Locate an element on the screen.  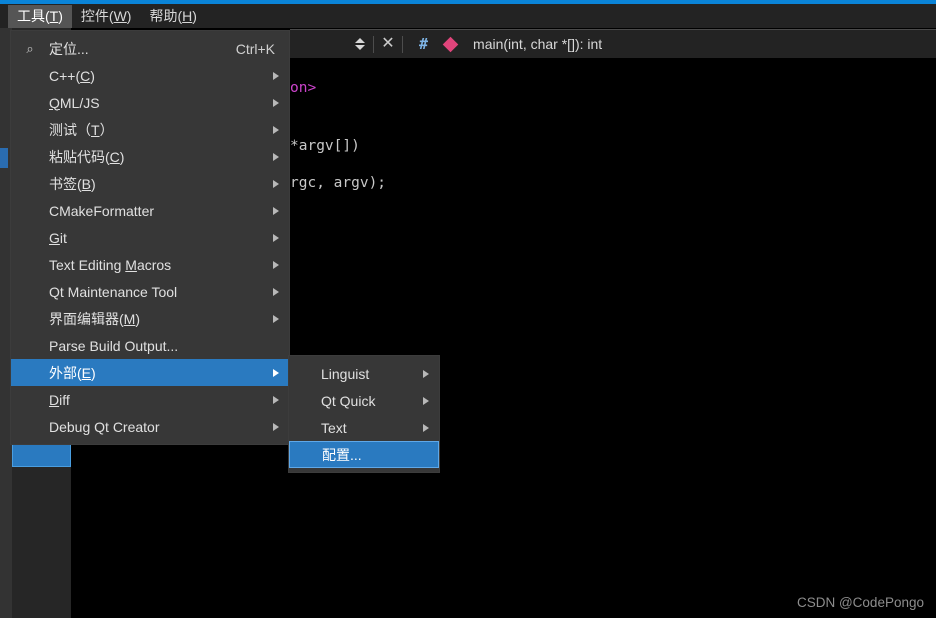
menu-item-label: QML/JS is located at coordinates (74, 102).